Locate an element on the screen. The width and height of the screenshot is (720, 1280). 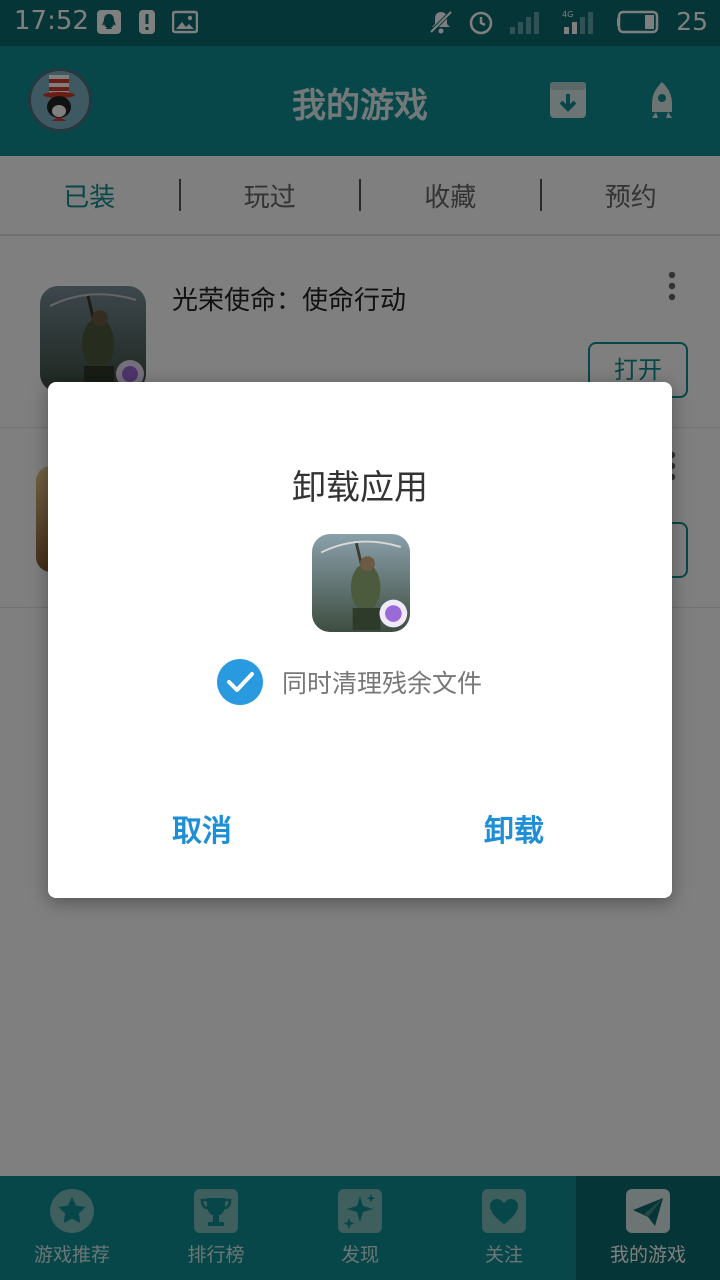
cancel-button: 取消 is located at coordinates (202, 828).